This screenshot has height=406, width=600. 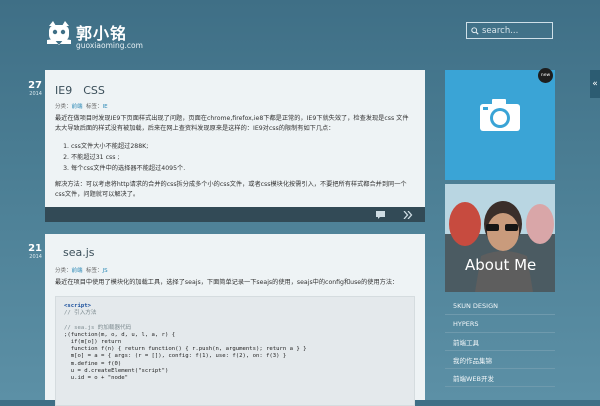 I want to click on double-chevron-right-icon, so click(x=408, y=214).